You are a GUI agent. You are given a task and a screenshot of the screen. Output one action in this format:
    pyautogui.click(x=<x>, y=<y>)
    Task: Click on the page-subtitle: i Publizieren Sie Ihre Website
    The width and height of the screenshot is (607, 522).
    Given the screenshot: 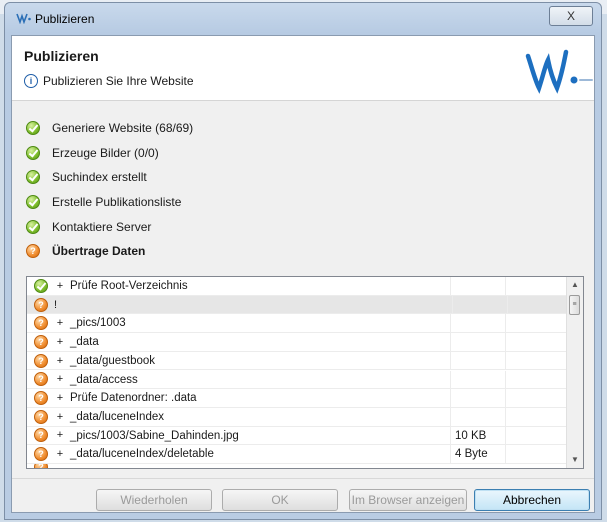 What is the action you would take?
    pyautogui.click(x=109, y=81)
    